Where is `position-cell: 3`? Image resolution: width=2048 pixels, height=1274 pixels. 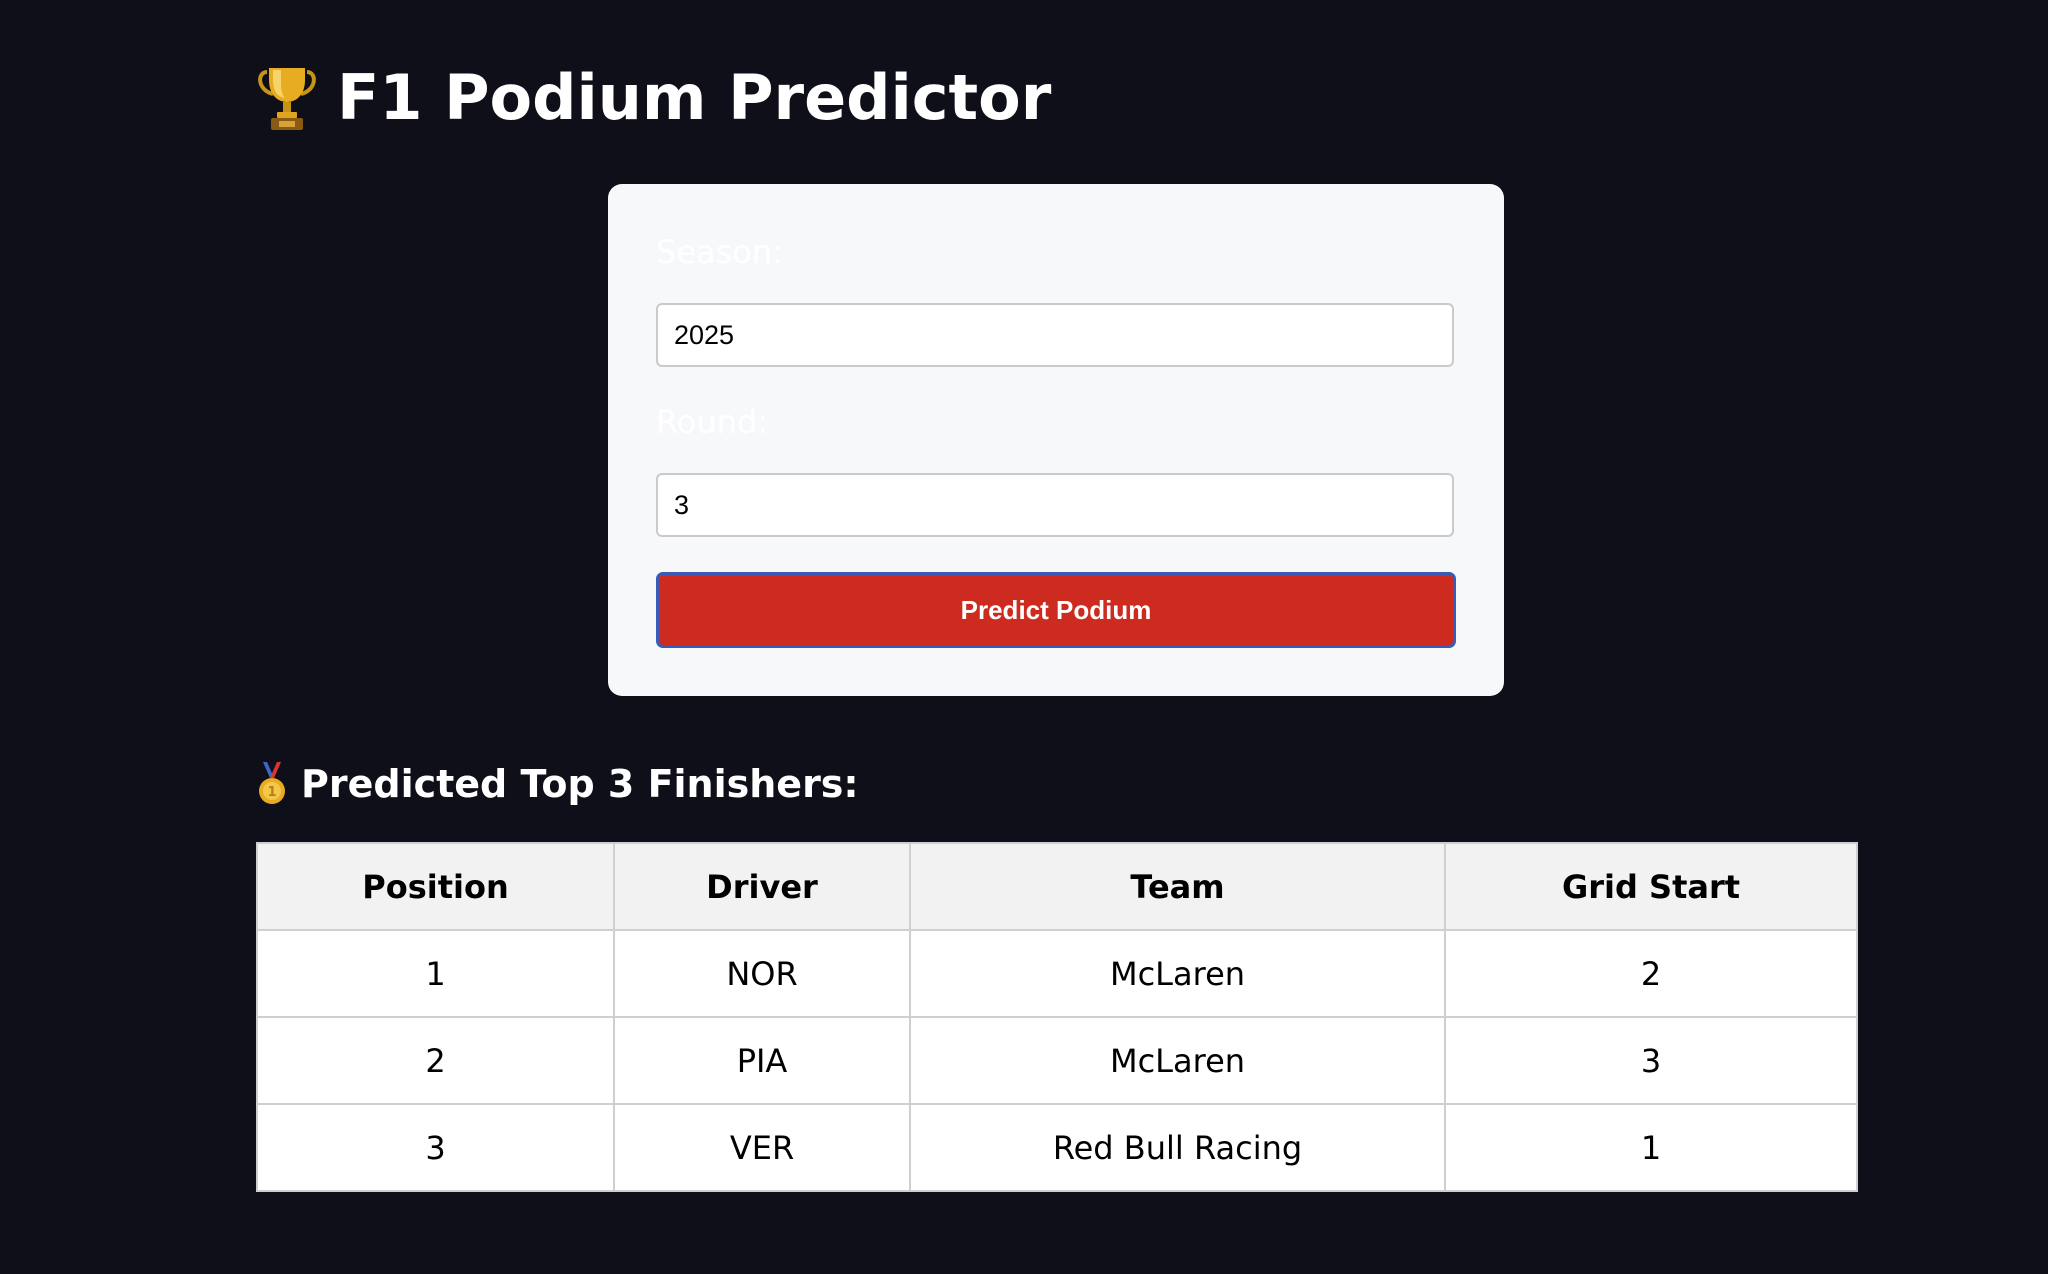 position-cell: 3 is located at coordinates (435, 1147).